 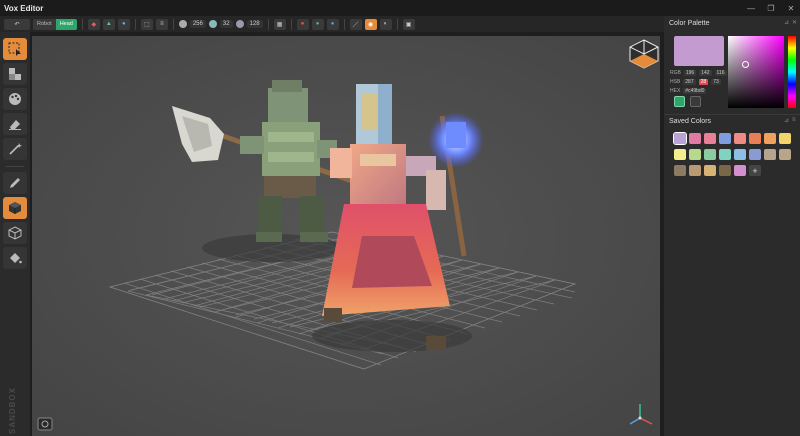 I want to click on rgb-r-field: 196, so click(x=690, y=73).